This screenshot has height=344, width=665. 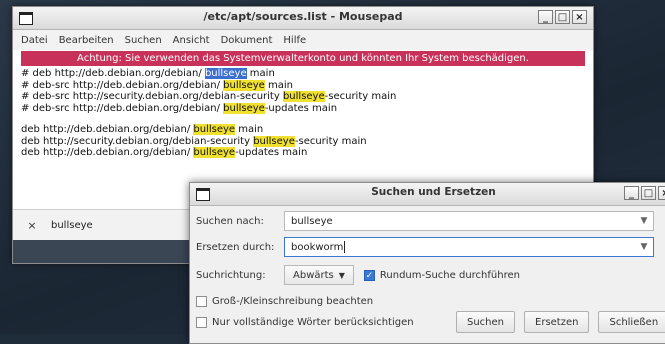 I want to click on wrap-checkbox: ✓, so click(x=369, y=275).